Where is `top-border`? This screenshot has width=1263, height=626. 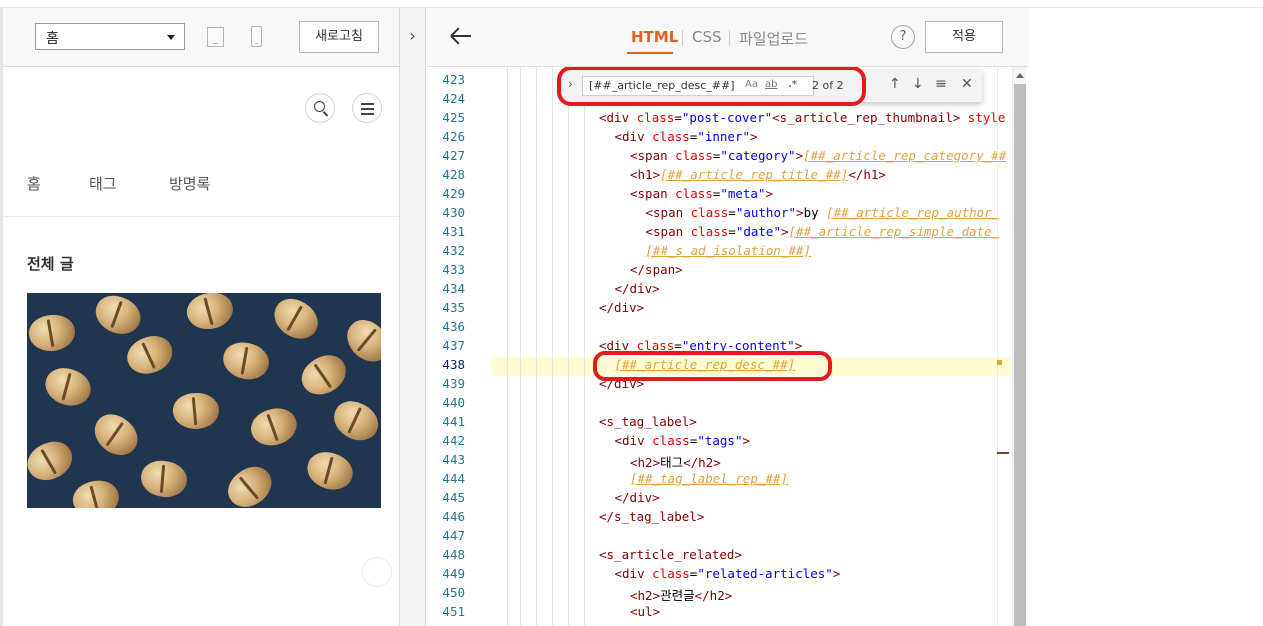 top-border is located at coordinates (631, 4).